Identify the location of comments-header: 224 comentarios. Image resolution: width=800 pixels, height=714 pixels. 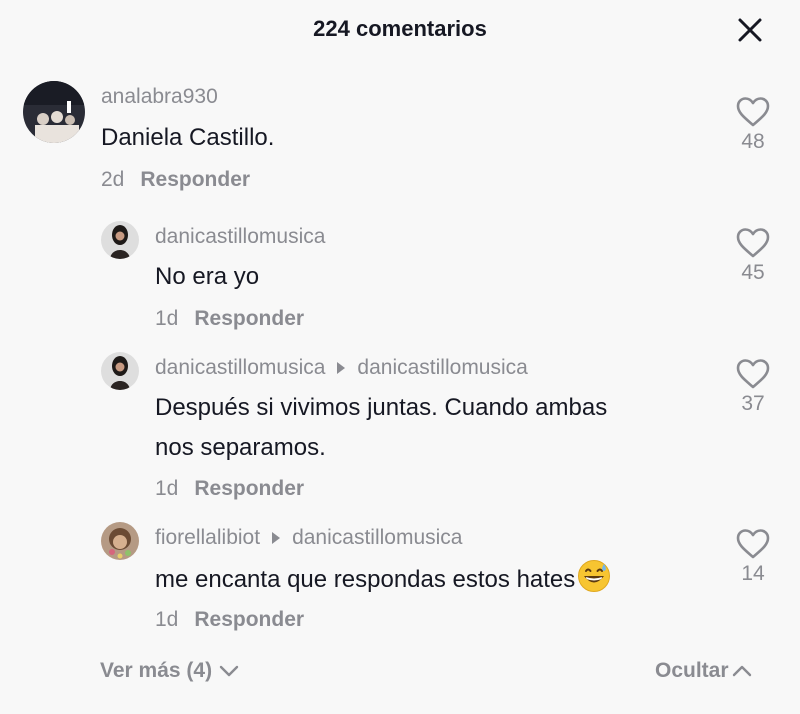
(400, 30).